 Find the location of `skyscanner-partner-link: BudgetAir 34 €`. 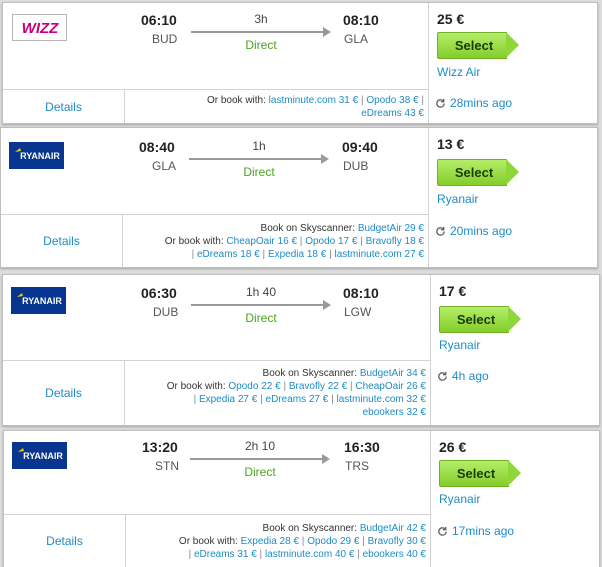

skyscanner-partner-link: BudgetAir 34 € is located at coordinates (393, 373).